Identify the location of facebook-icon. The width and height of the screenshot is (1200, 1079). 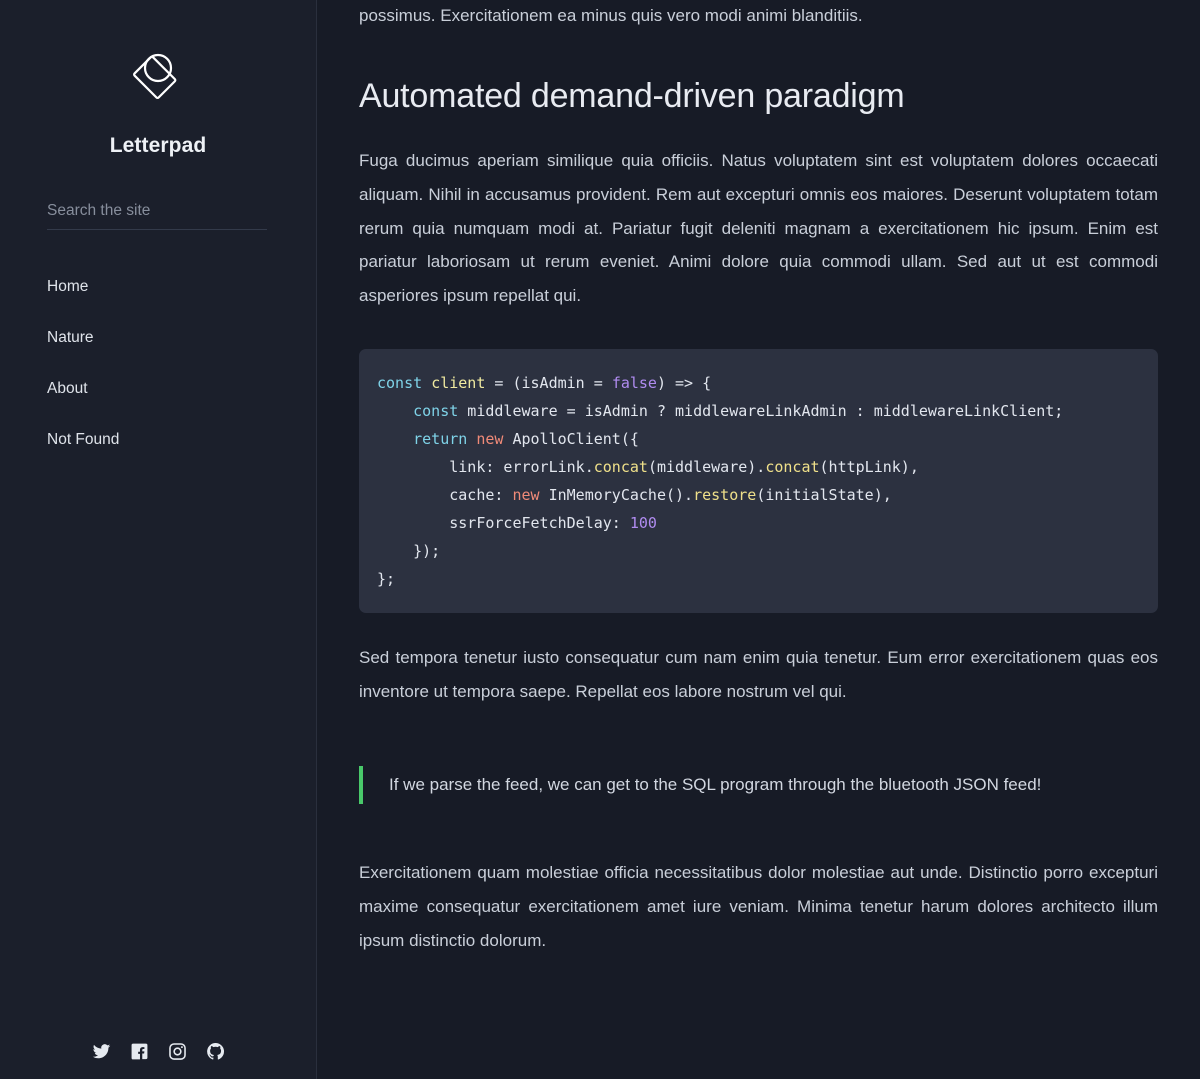
(139, 1051).